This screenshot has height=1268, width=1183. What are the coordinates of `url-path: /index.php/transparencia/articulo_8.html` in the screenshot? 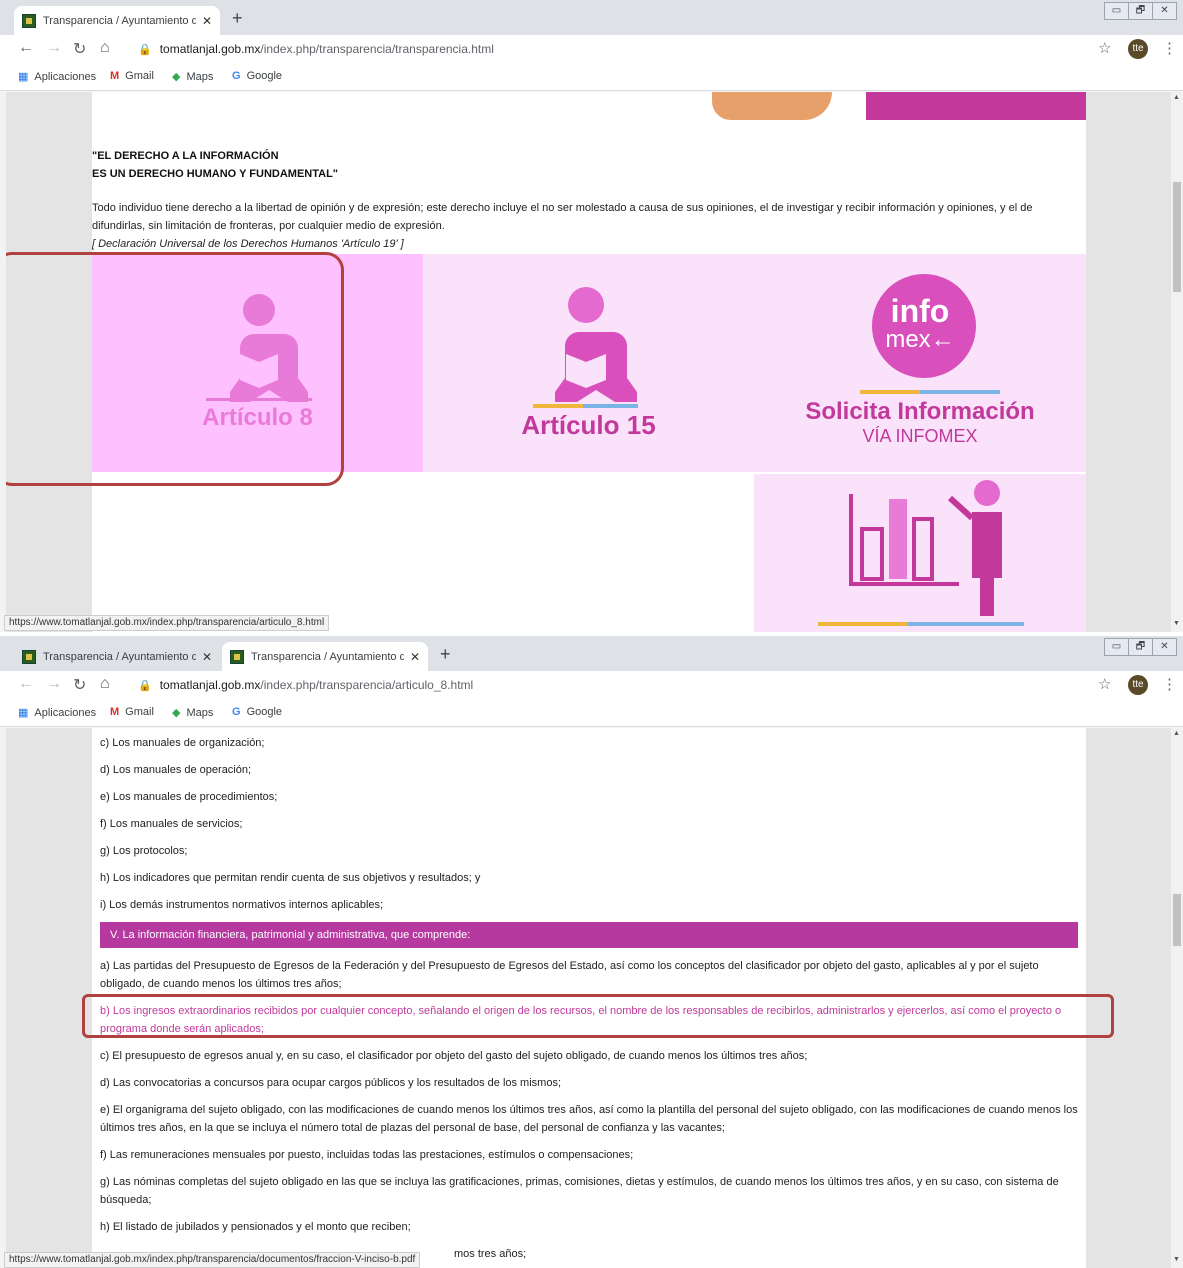 It's located at (367, 685).